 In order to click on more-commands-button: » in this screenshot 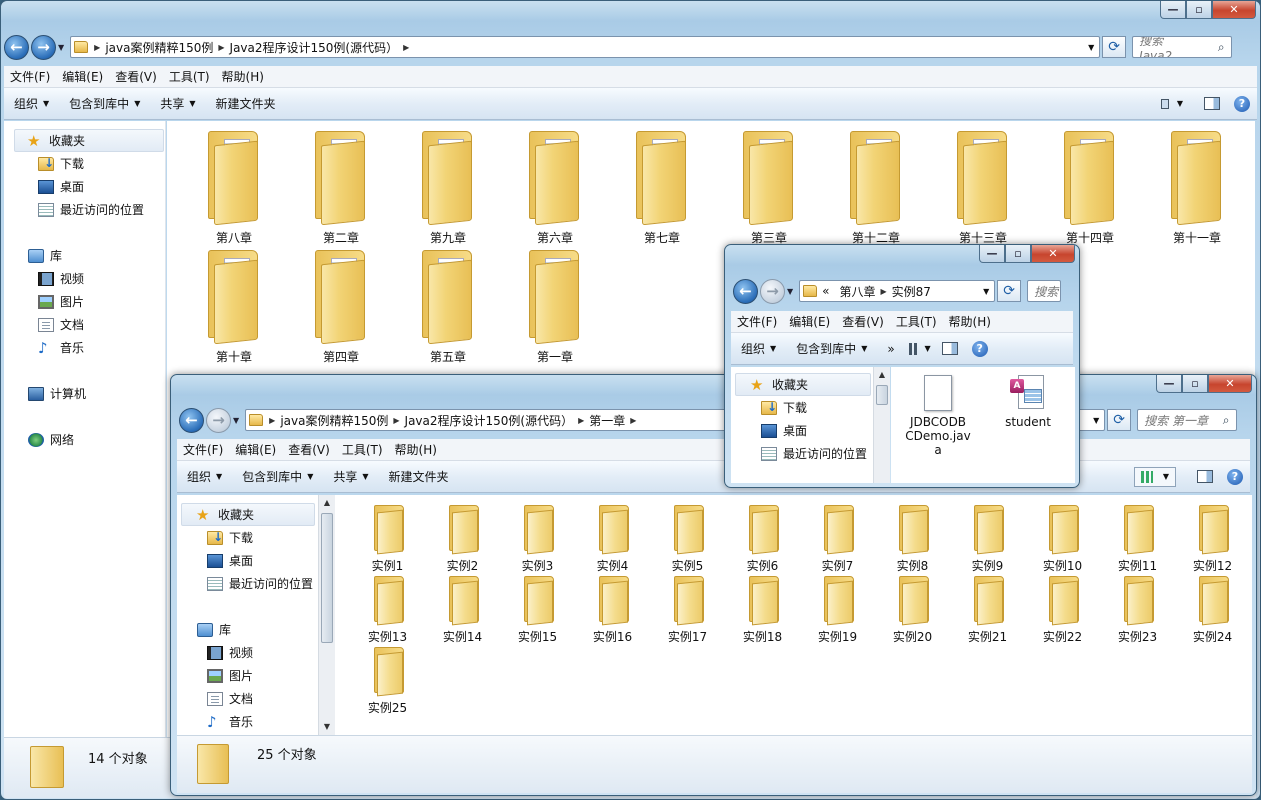, I will do `click(890, 349)`.